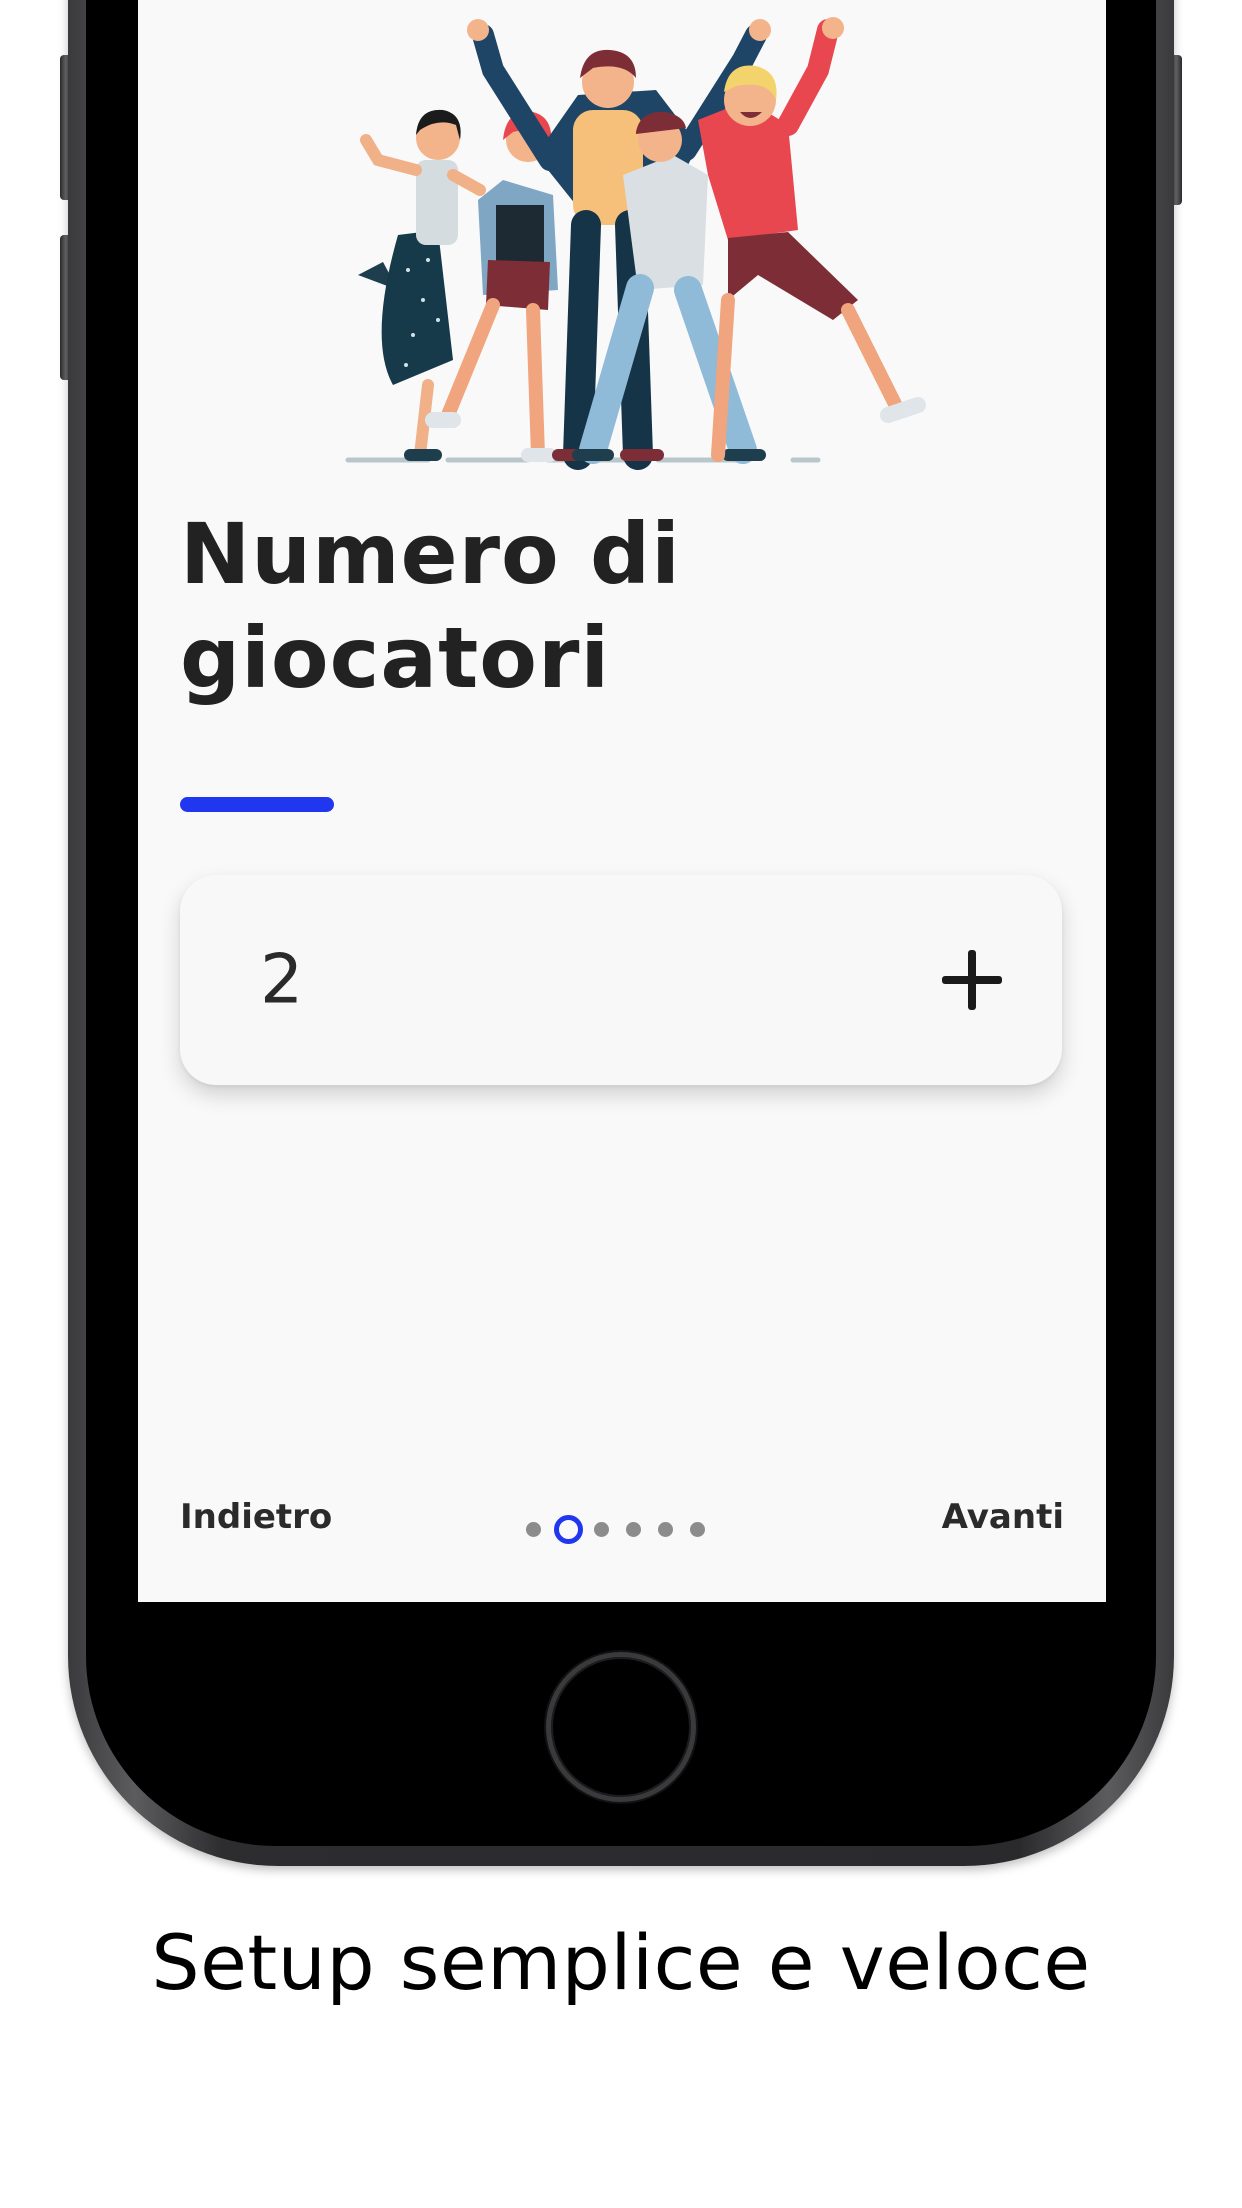 The image size is (1242, 2208). What do you see at coordinates (430, 554) in the screenshot?
I see `page-title-line1: Numero di` at bounding box center [430, 554].